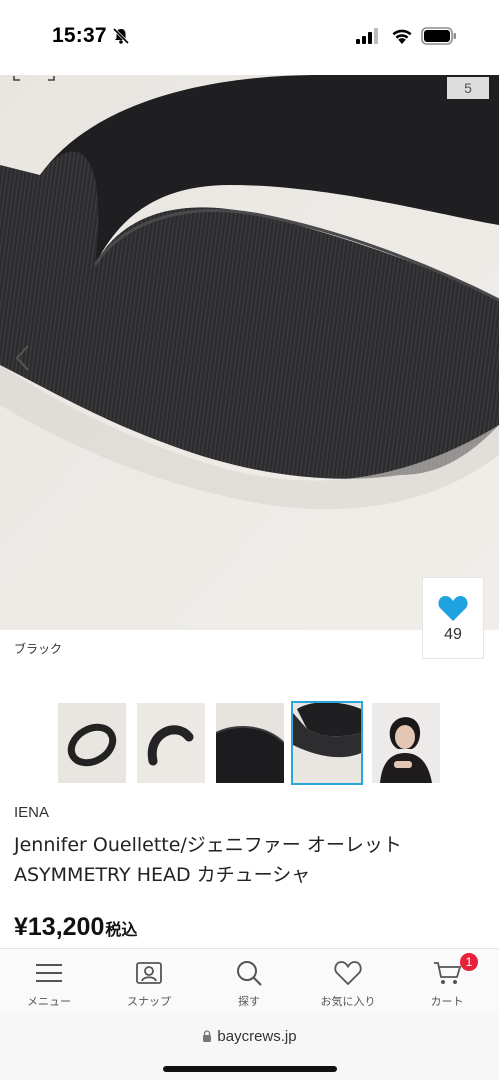  What do you see at coordinates (447, 1001) in the screenshot?
I see `nav-cart-label: カート` at bounding box center [447, 1001].